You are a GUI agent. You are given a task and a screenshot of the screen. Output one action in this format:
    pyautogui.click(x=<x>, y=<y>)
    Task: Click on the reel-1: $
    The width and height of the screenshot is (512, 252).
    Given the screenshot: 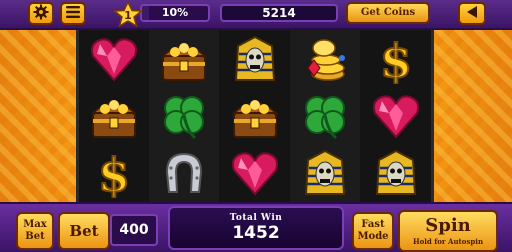 What is the action you would take?
    pyautogui.click(x=114, y=116)
    